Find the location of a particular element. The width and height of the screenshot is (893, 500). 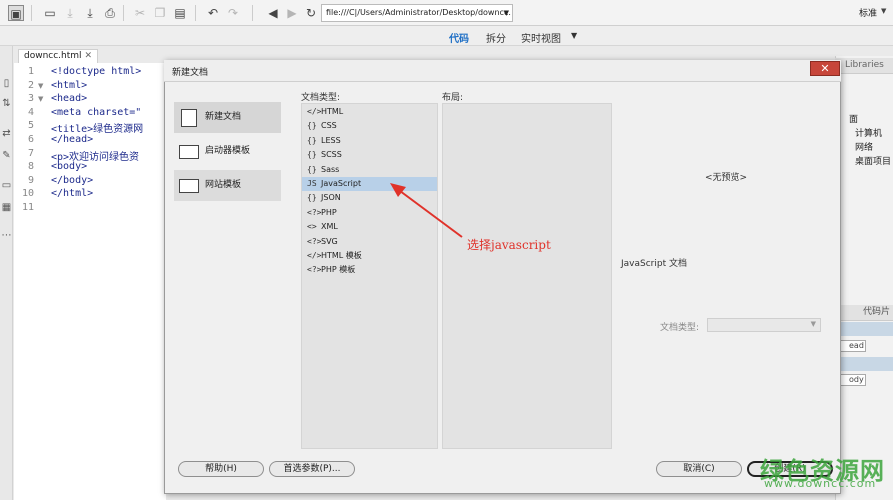

doc-type-item: <?> PHP 模板 is located at coordinates (369, 270).